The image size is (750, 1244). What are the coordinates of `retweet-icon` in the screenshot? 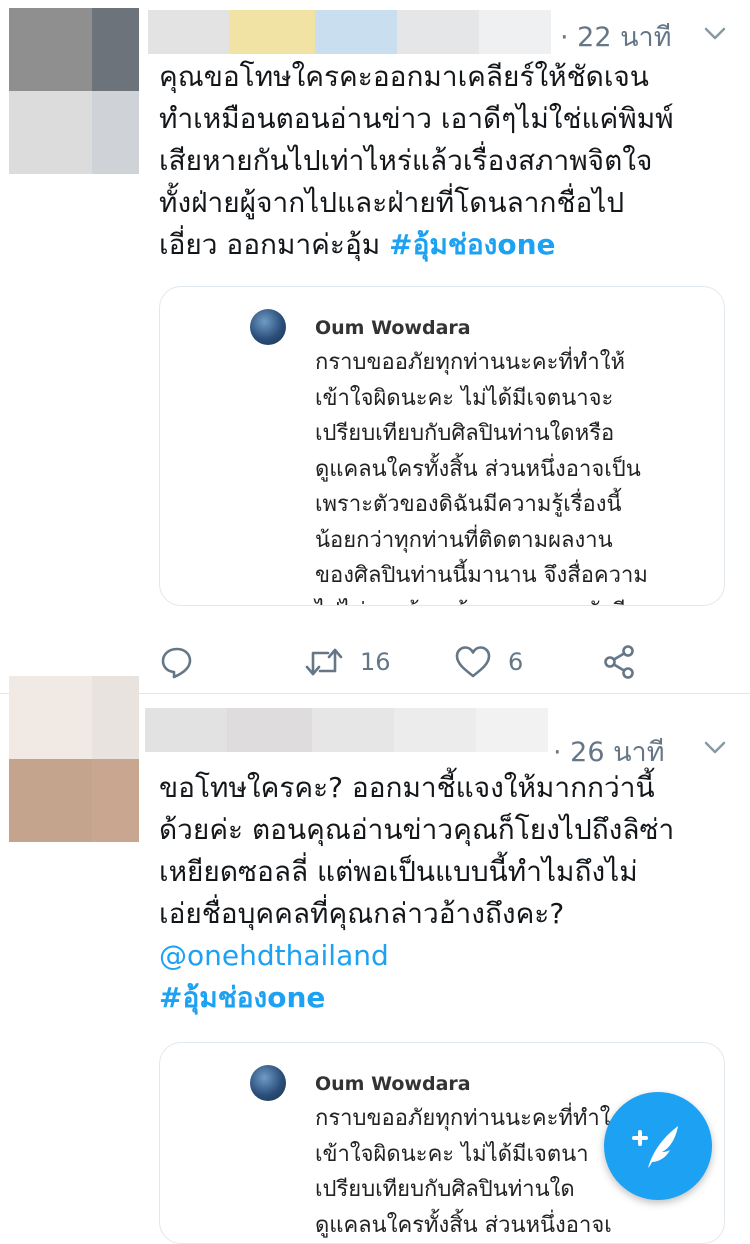 It's located at (324, 662).